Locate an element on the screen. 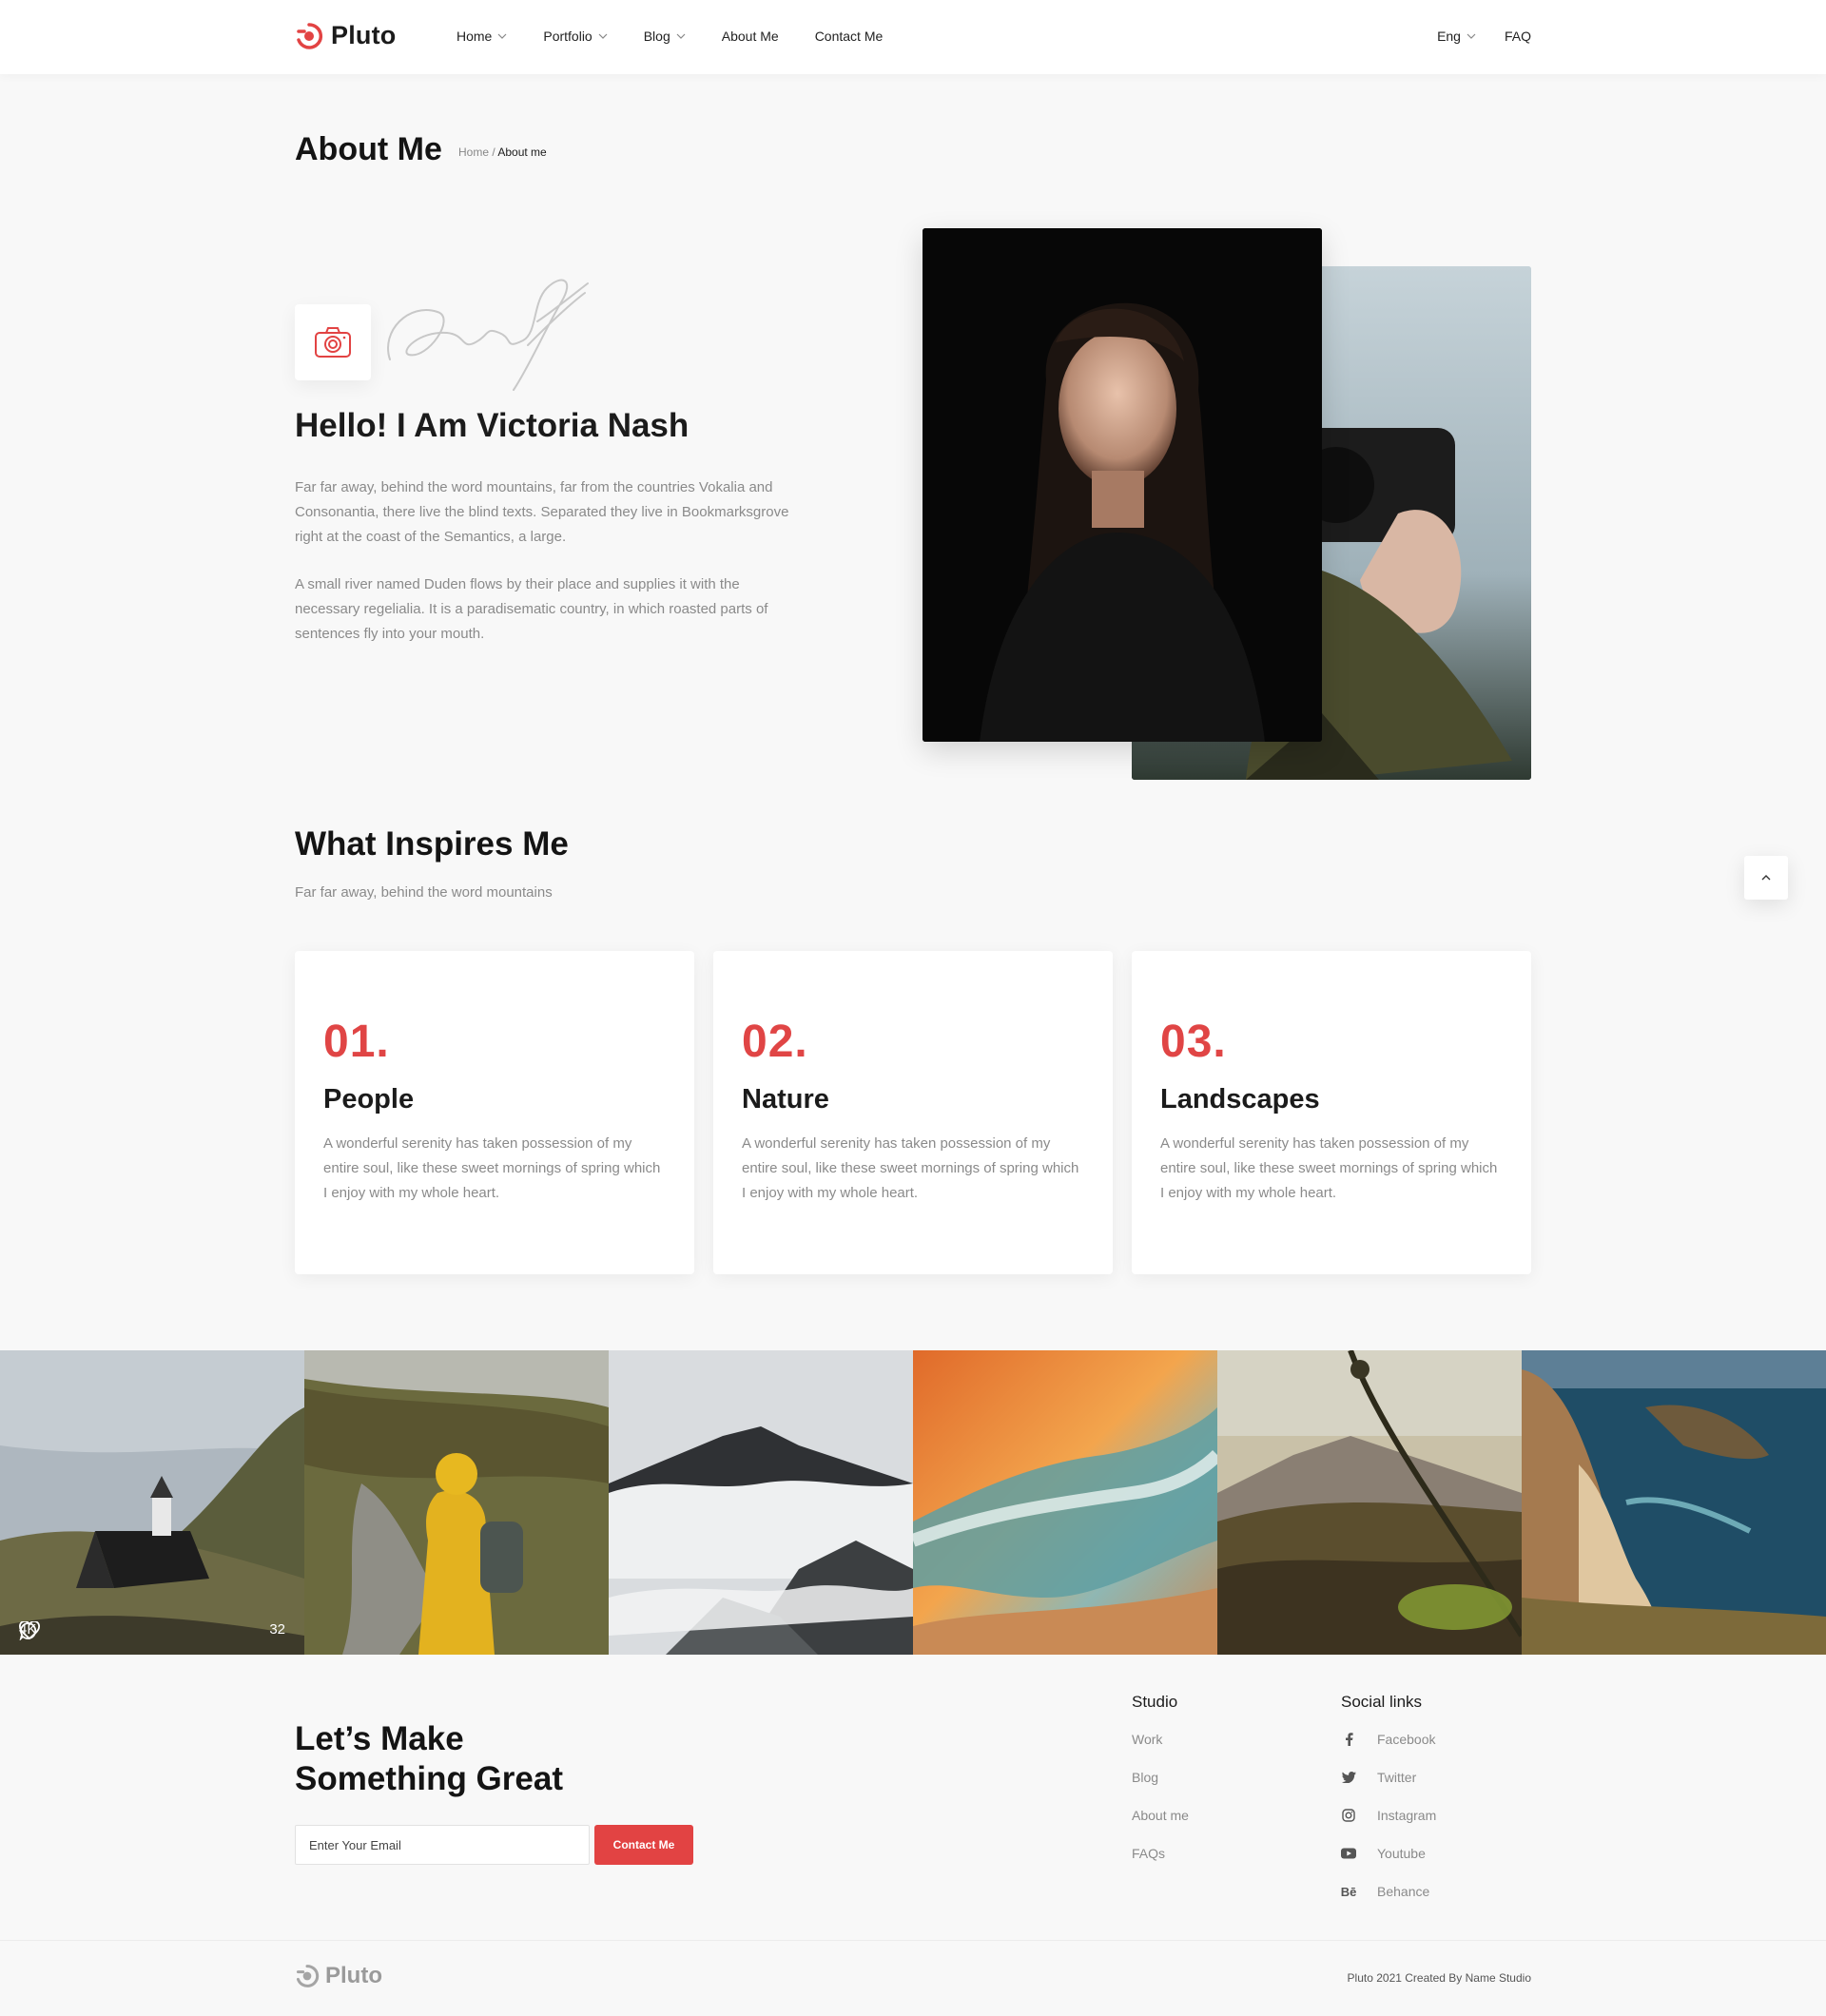 This screenshot has height=2016, width=1826. social-link-instagram: Instagram is located at coordinates (1388, 1815).